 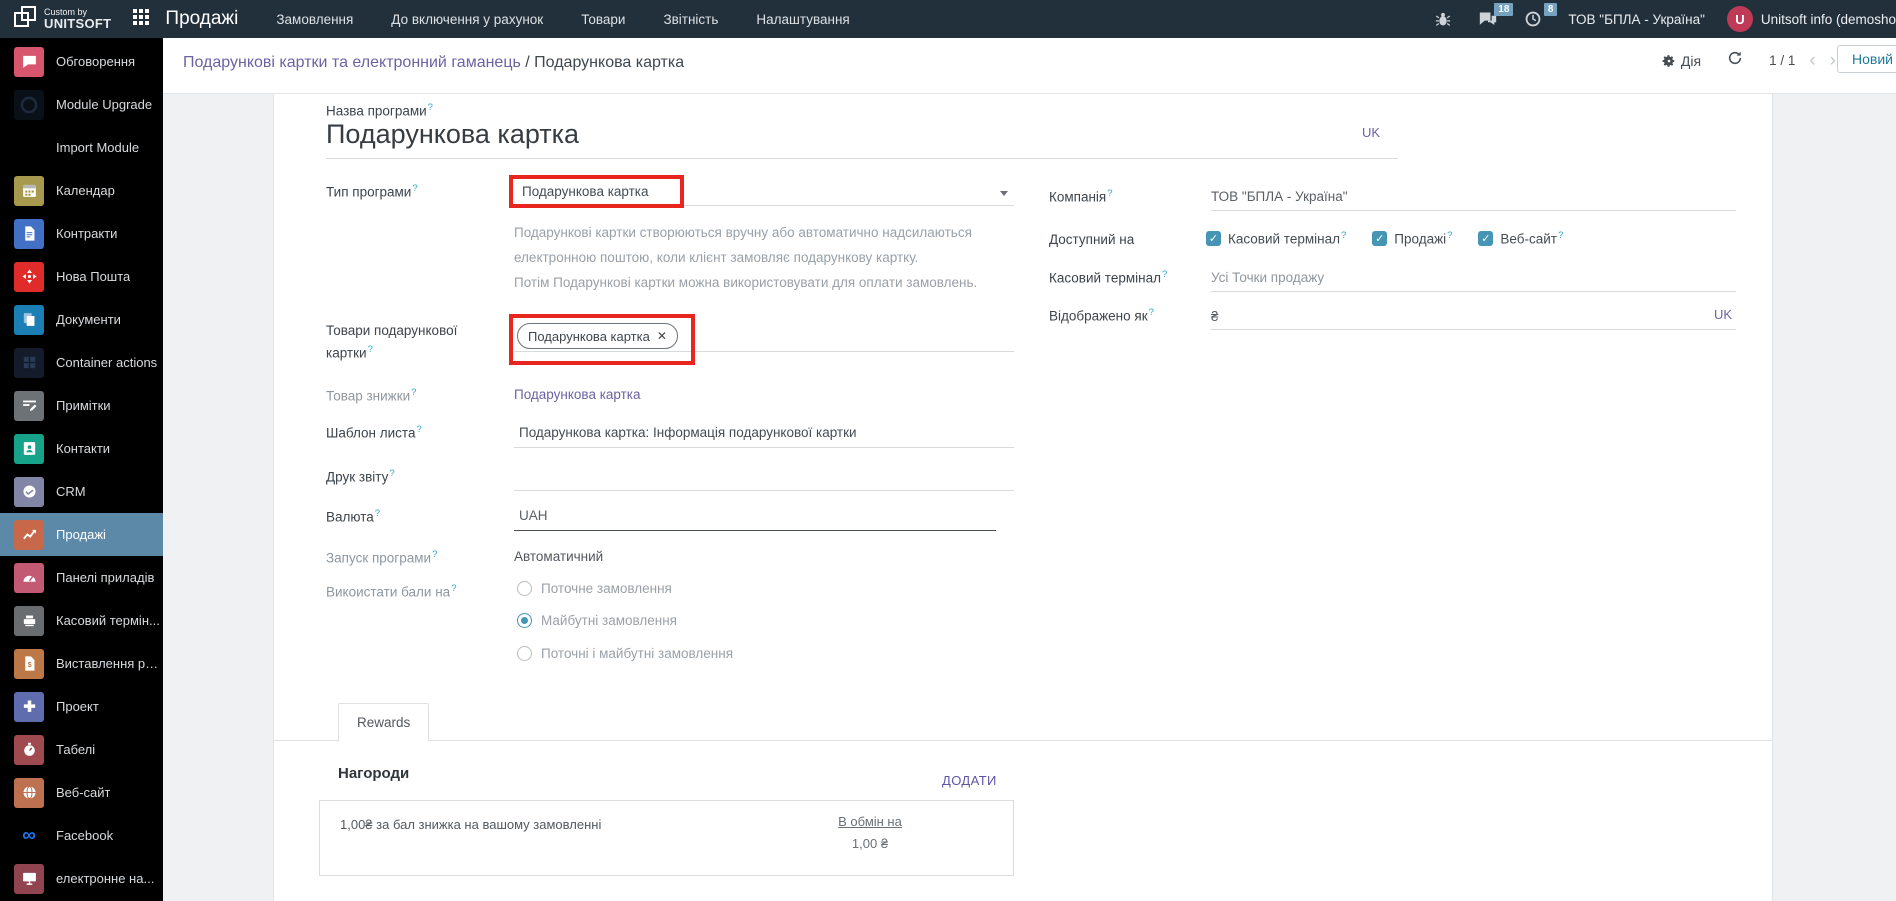 I want to click on discount-product-link: Подарункова картка, so click(x=577, y=394).